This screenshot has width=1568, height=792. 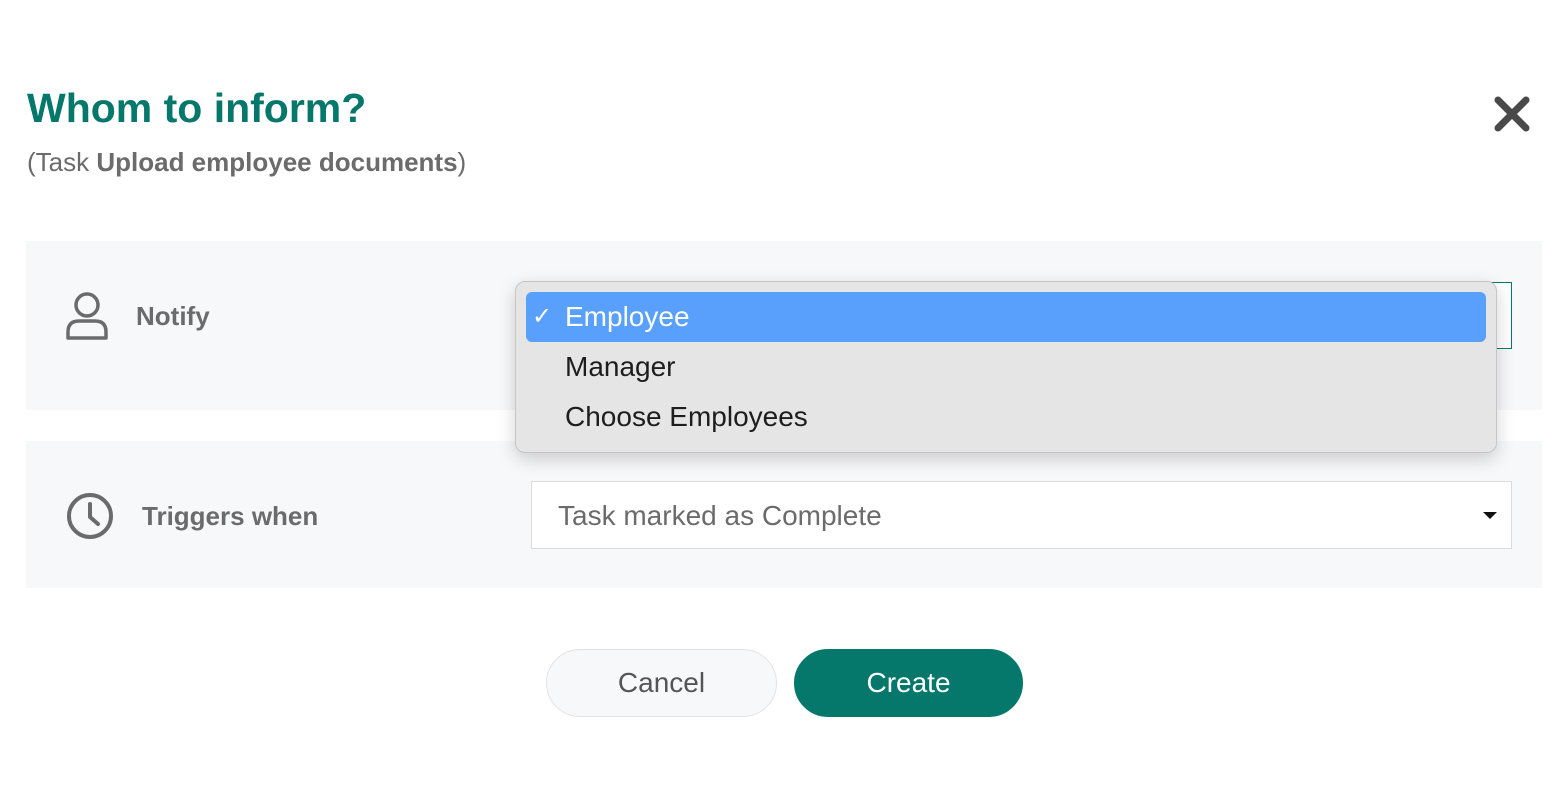 I want to click on task-name: Upload employee documents, so click(x=277, y=162).